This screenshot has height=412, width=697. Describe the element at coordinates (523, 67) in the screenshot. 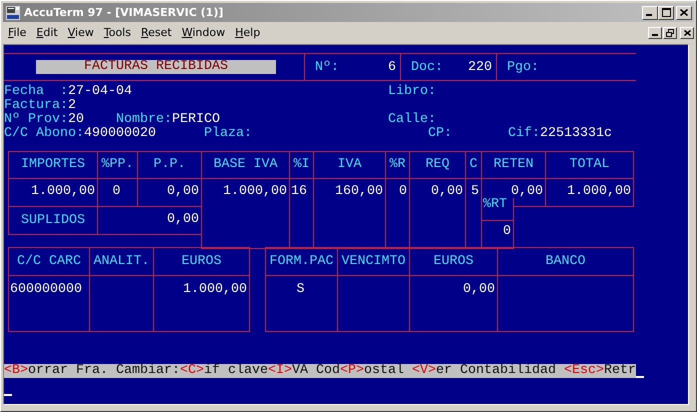

I see `field-label: Pgo:` at that location.